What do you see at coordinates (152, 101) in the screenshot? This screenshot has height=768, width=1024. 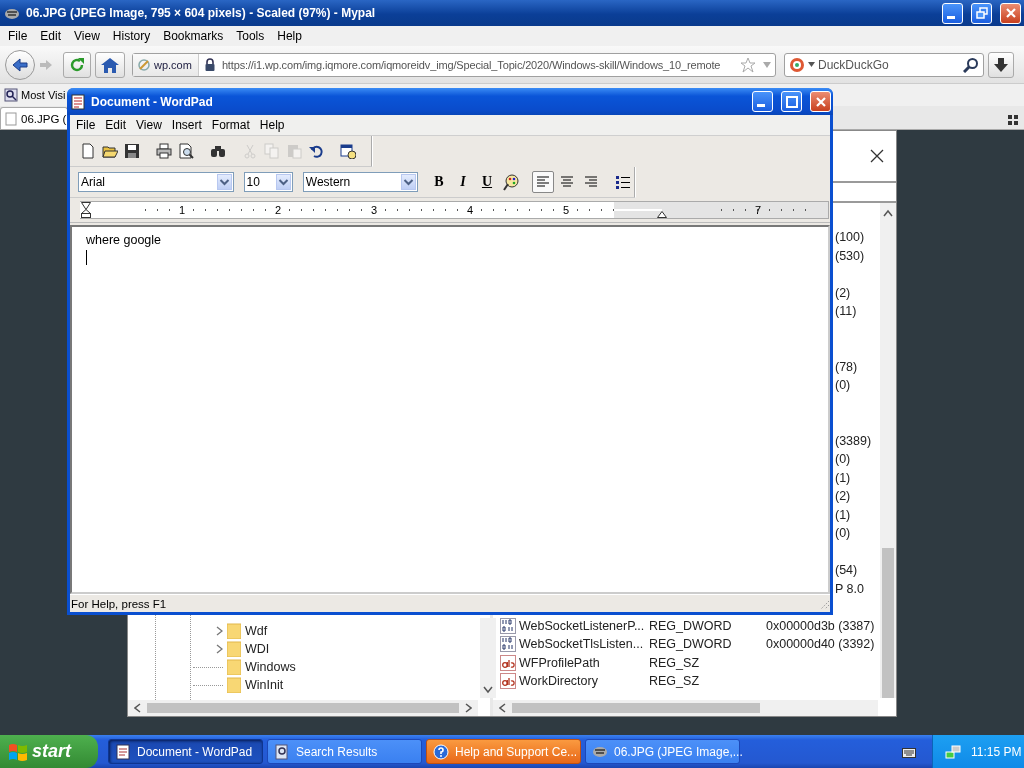 I see `window-title: Document - WordPad` at bounding box center [152, 101].